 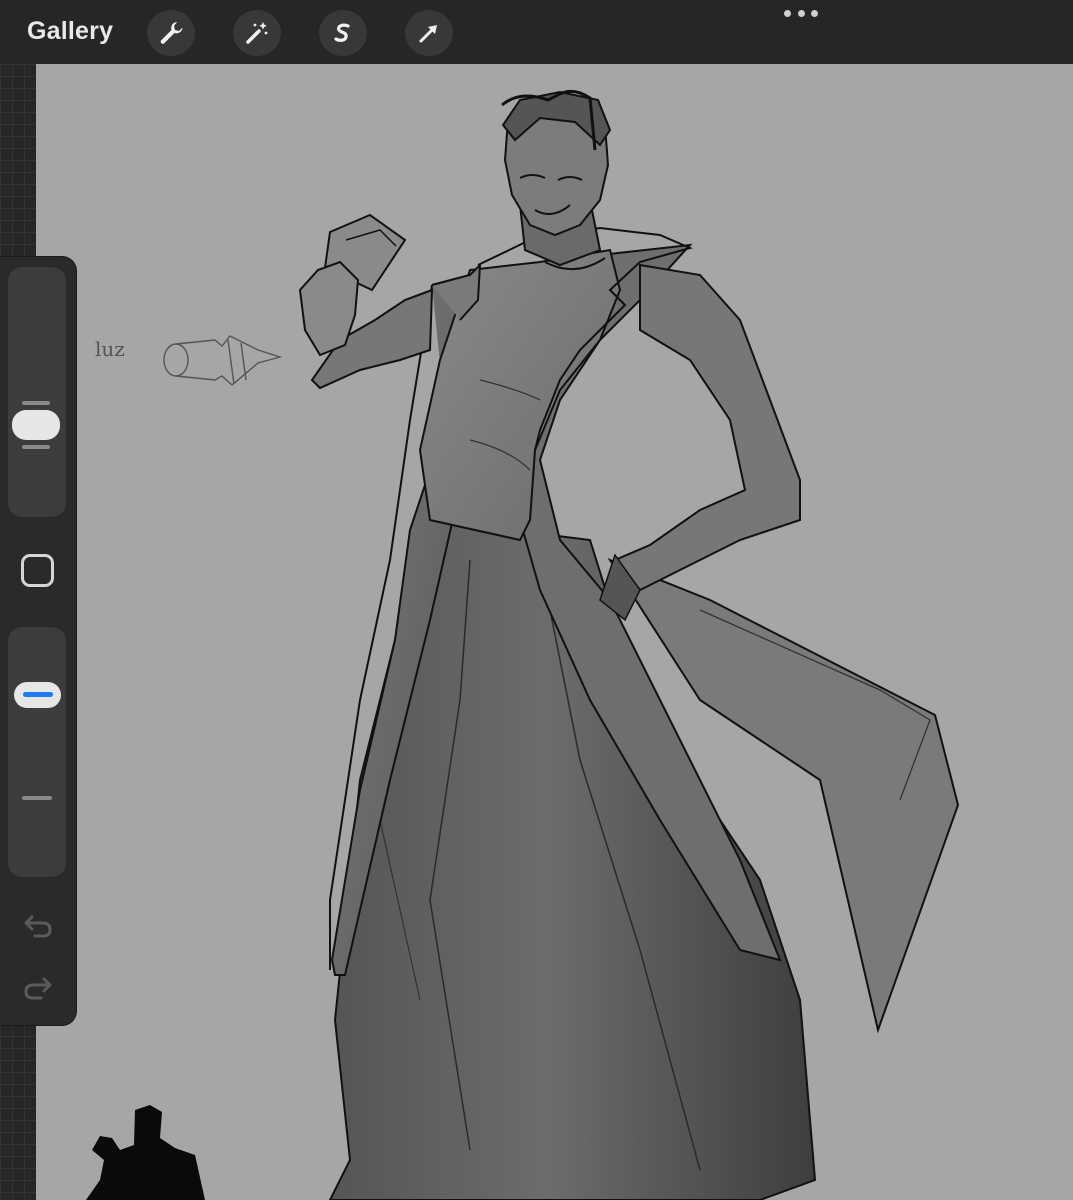 I want to click on selection-button, so click(x=343, y=33).